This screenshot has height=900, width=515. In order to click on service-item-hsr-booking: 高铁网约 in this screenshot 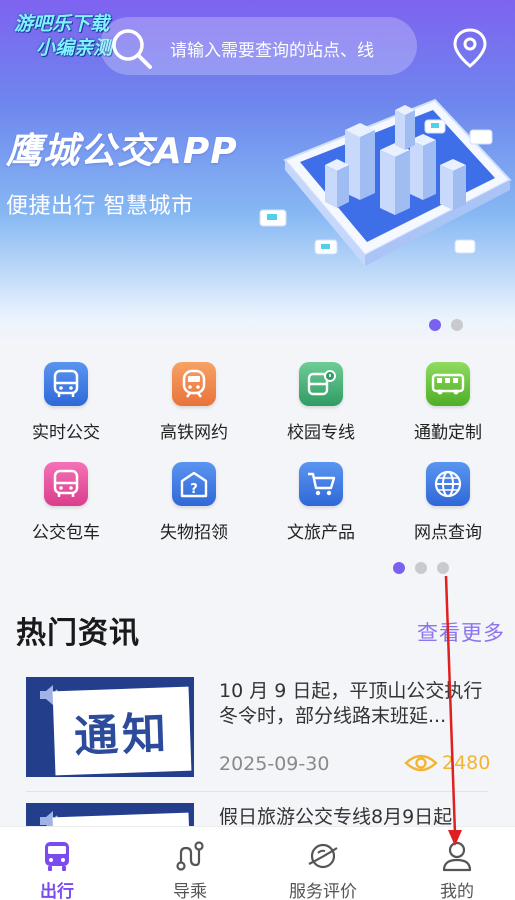, I will do `click(194, 402)`.